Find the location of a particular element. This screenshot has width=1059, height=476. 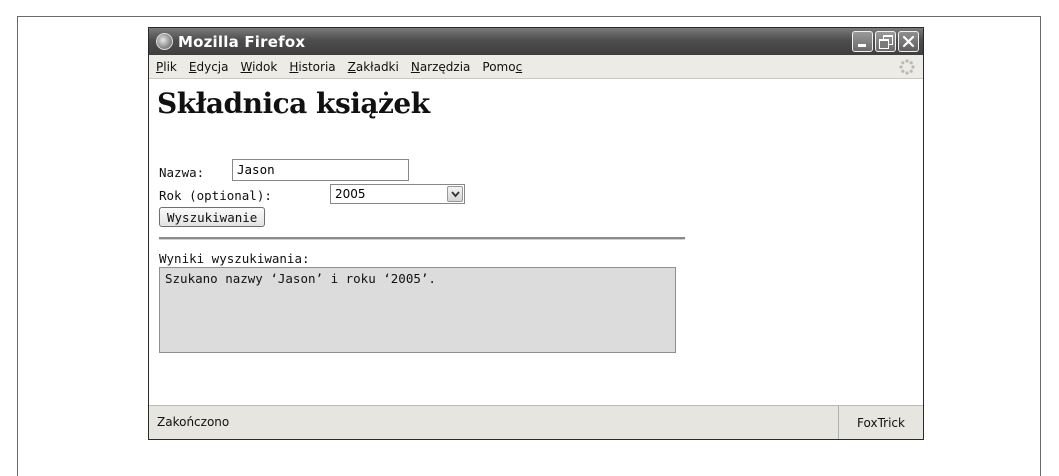

status-text: Zakończono is located at coordinates (193, 422).